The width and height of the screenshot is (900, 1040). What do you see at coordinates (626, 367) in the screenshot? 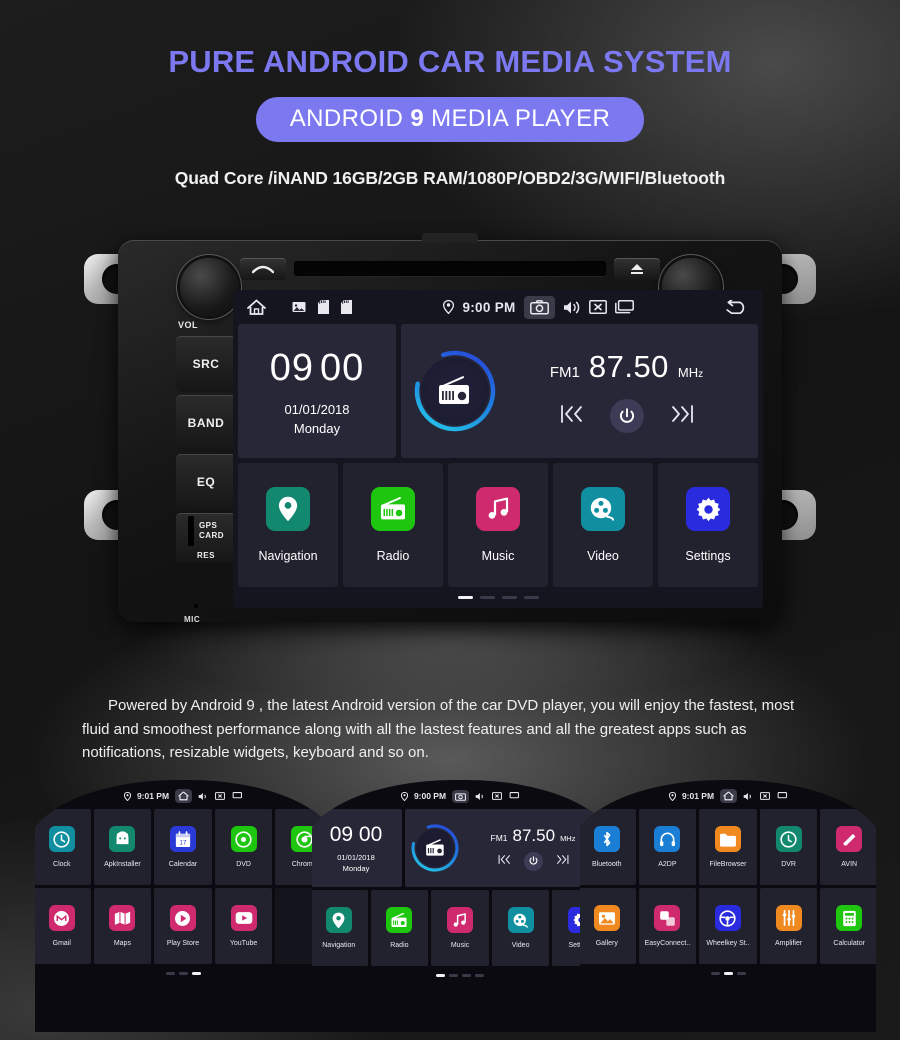
I see `radio-frequency-row: FM1 87.50 MHz` at bounding box center [626, 367].